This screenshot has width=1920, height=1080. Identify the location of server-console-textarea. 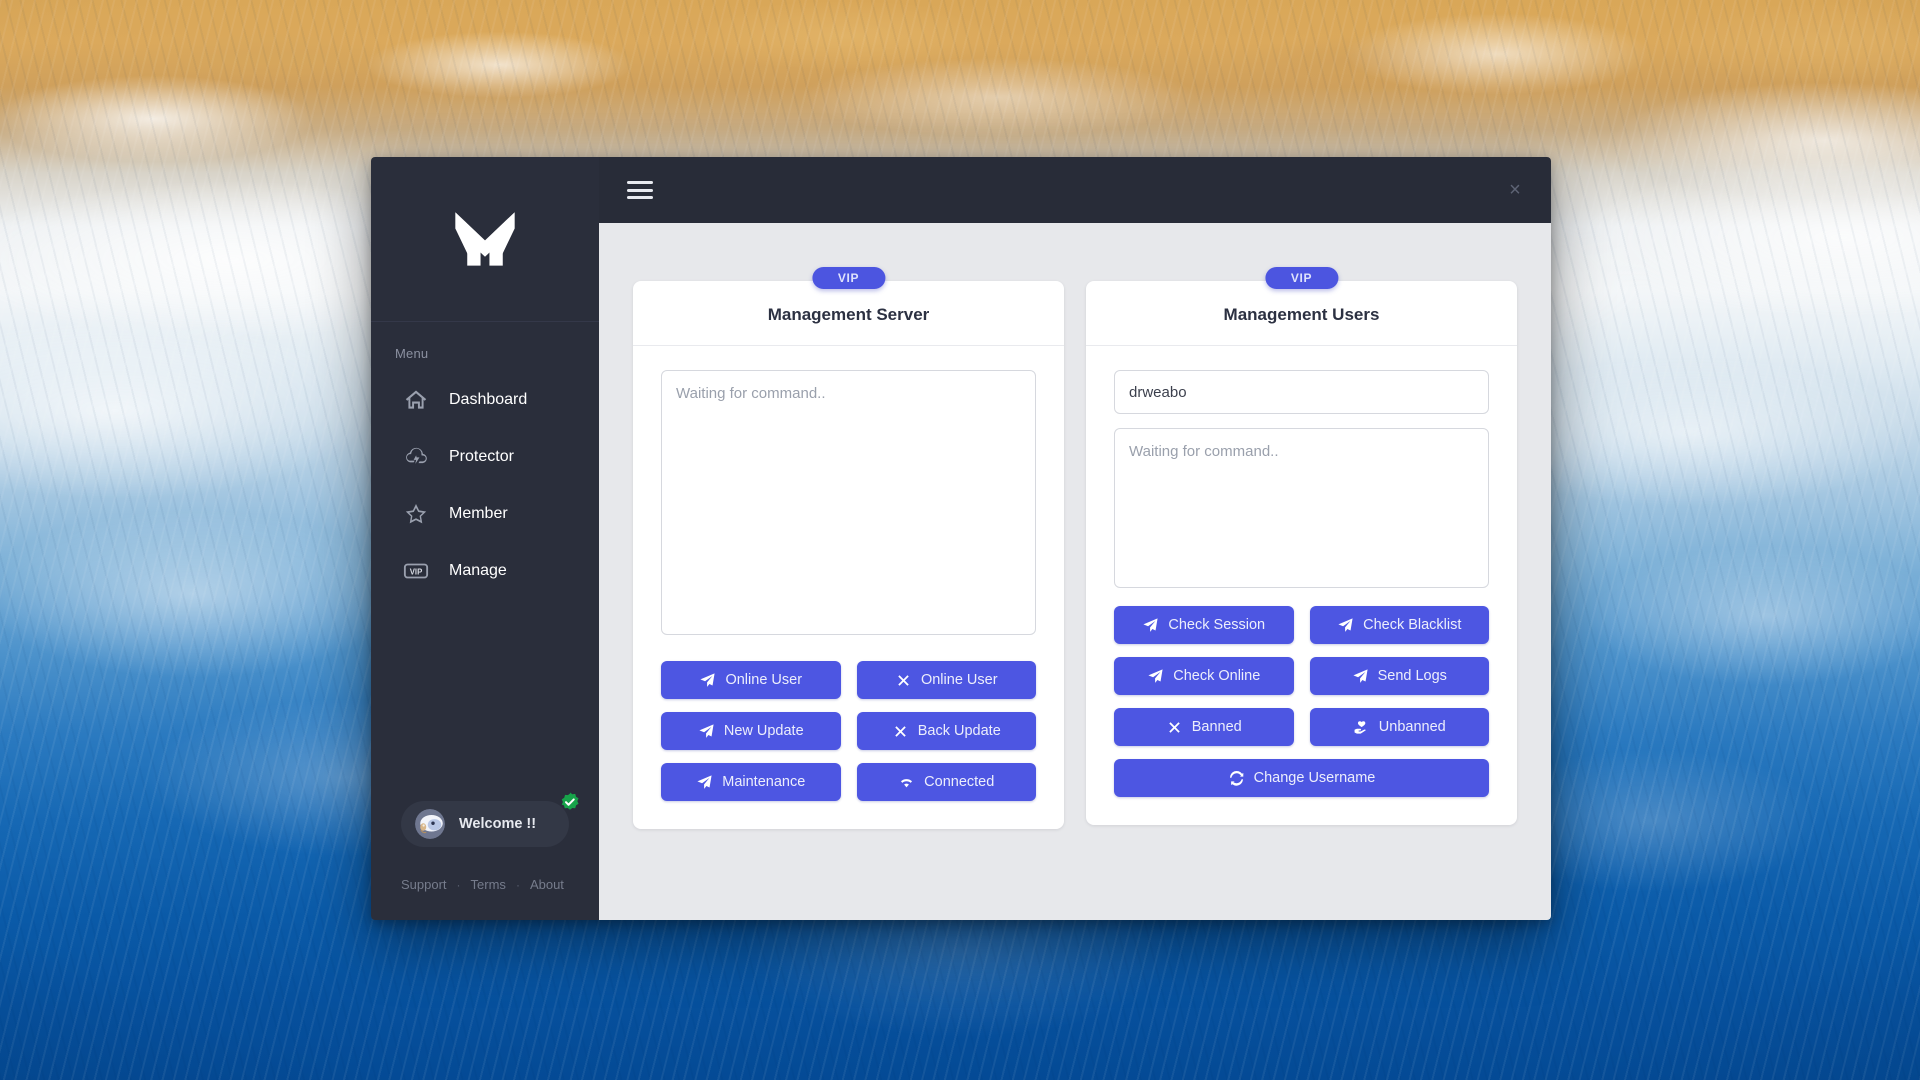
(848, 502).